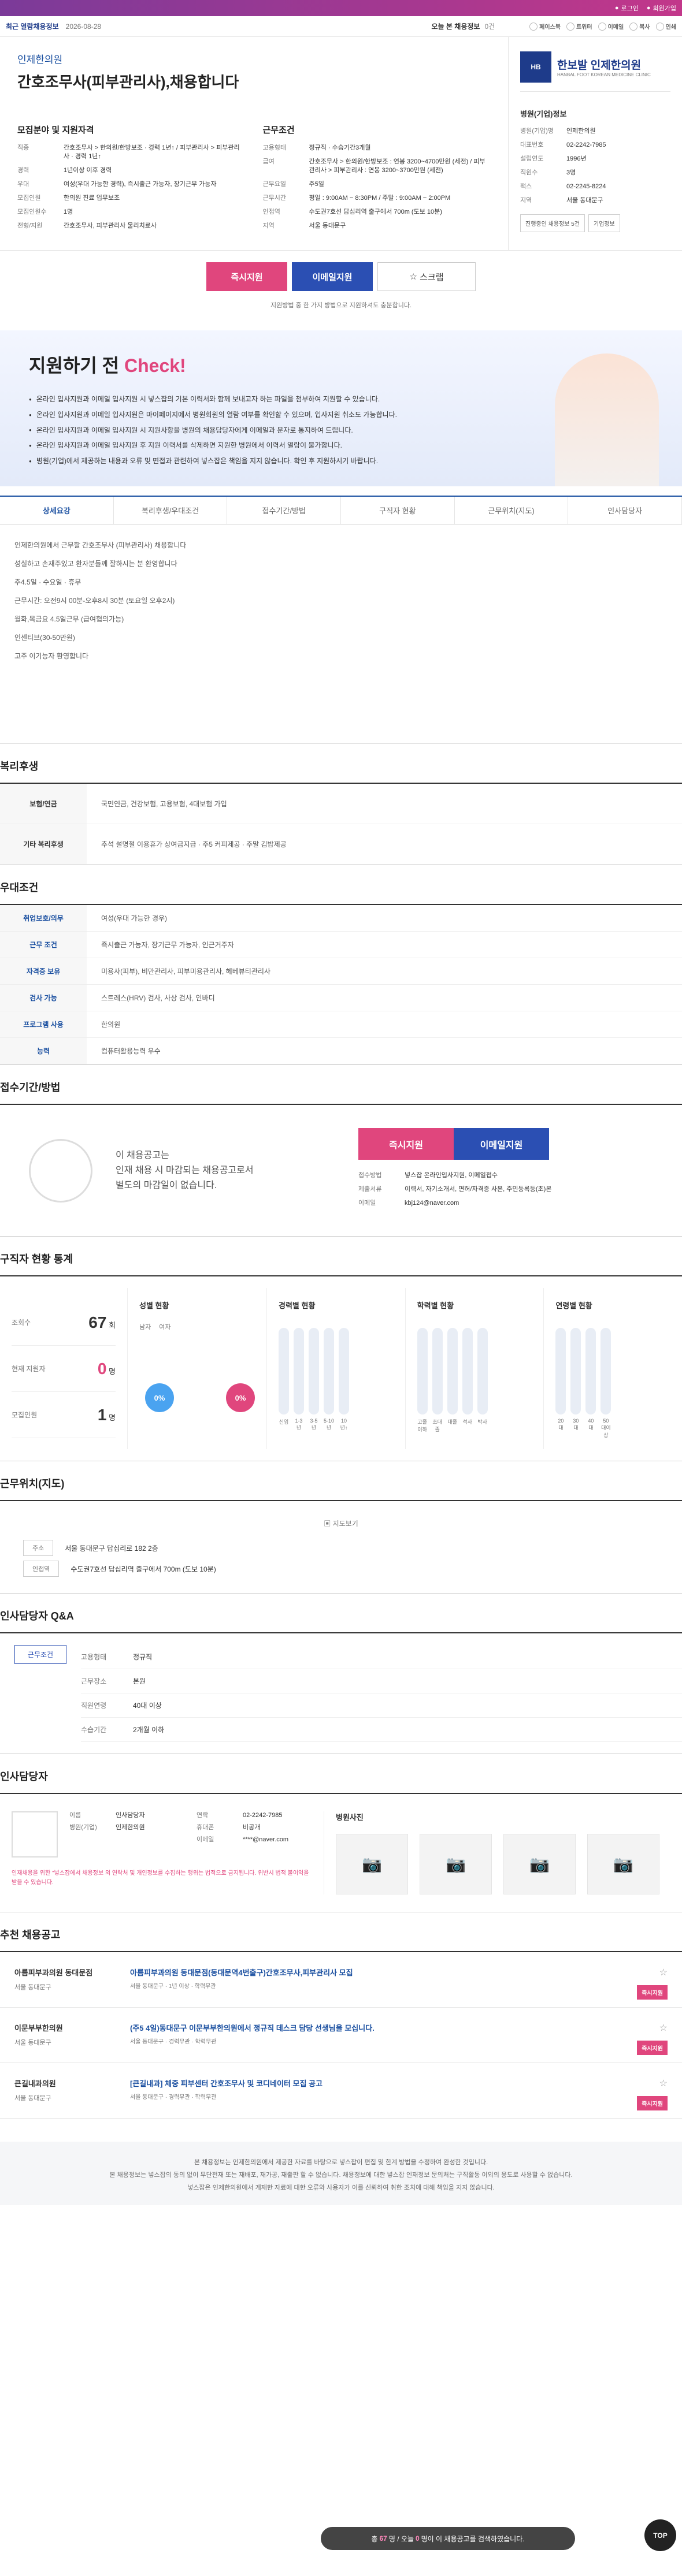 The height and width of the screenshot is (2576, 682). Describe the element at coordinates (570, 27) in the screenshot. I see `twitter-icon` at that location.